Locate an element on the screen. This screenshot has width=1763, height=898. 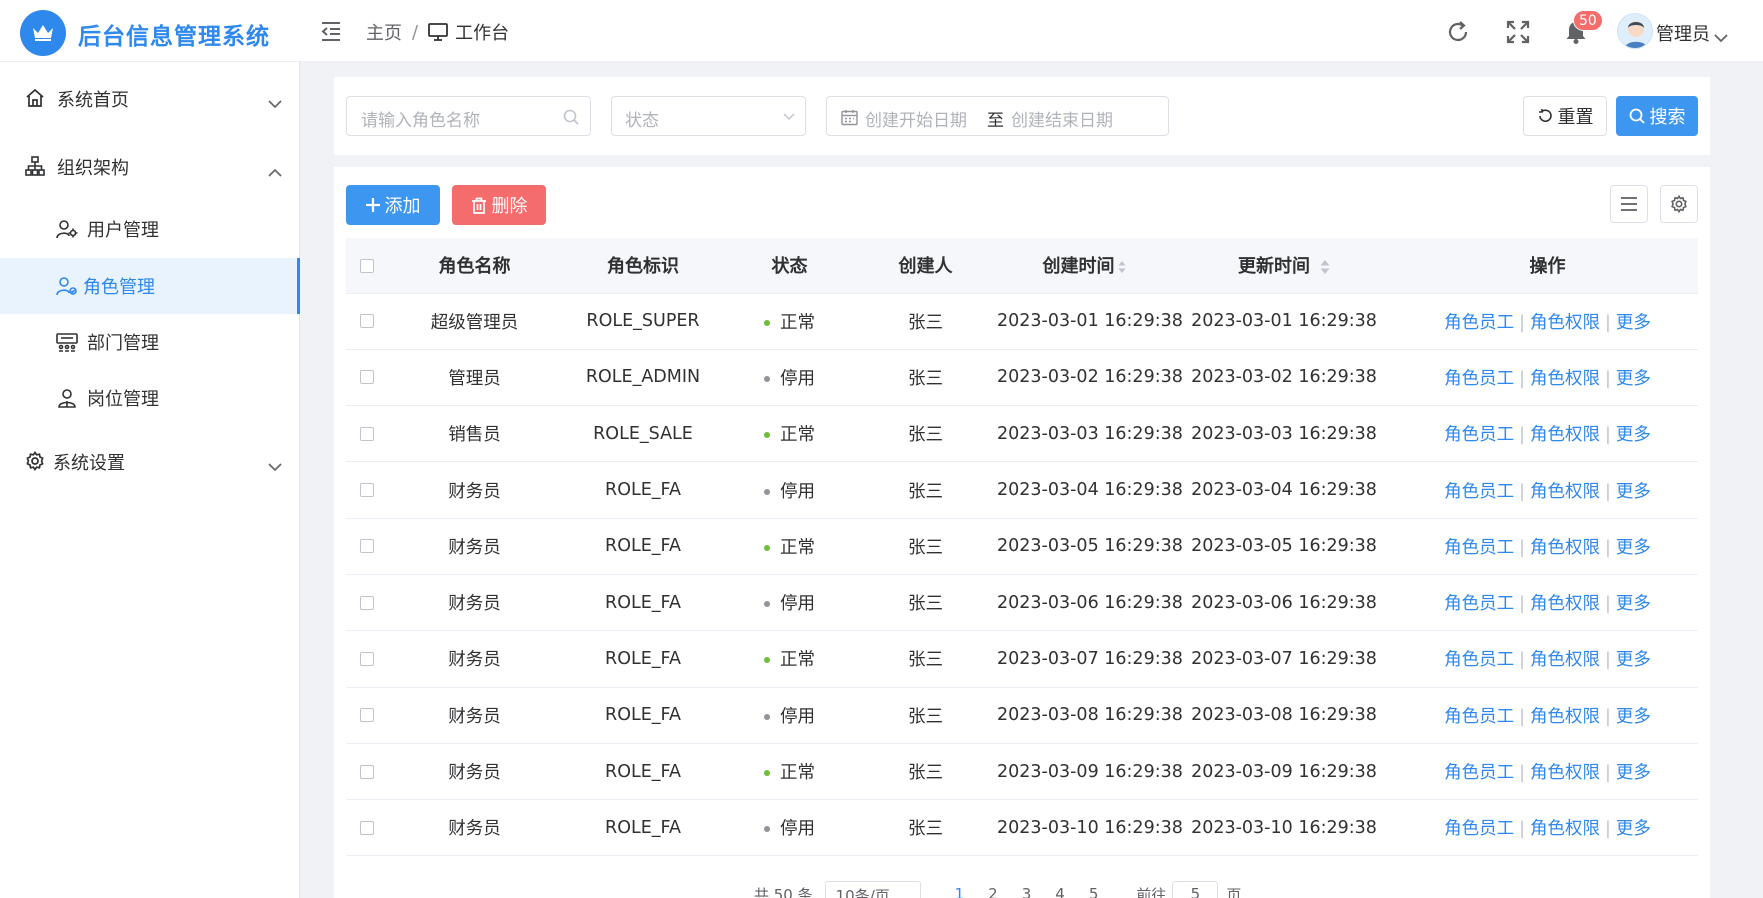
org-chart-icon is located at coordinates (35, 168).